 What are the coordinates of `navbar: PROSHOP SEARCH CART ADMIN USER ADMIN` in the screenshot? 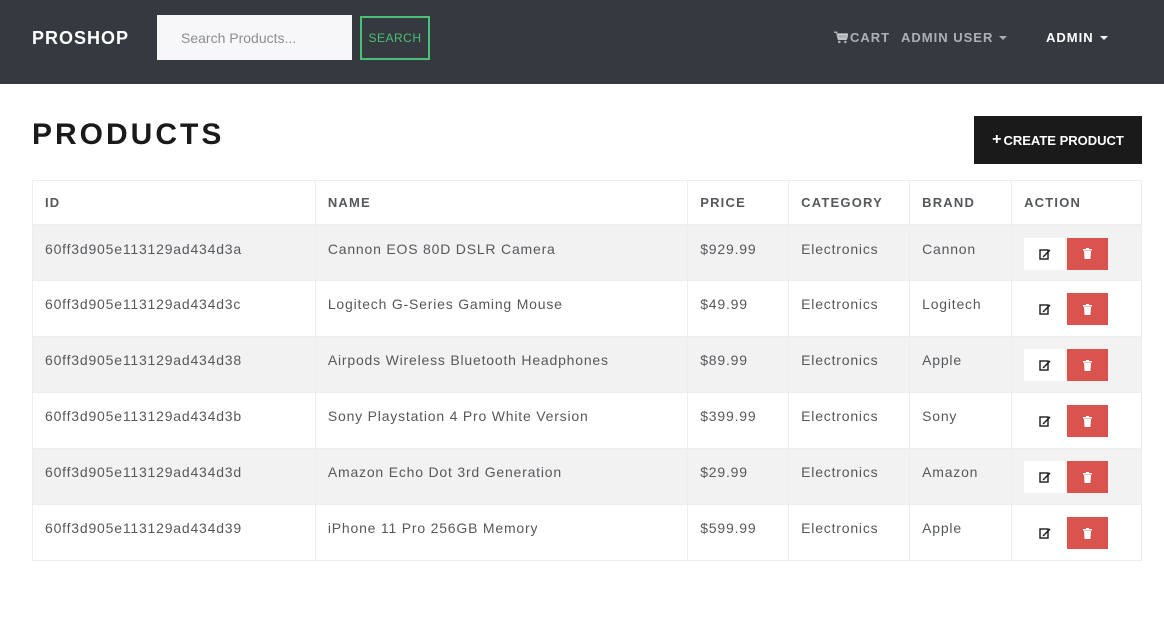 It's located at (582, 42).